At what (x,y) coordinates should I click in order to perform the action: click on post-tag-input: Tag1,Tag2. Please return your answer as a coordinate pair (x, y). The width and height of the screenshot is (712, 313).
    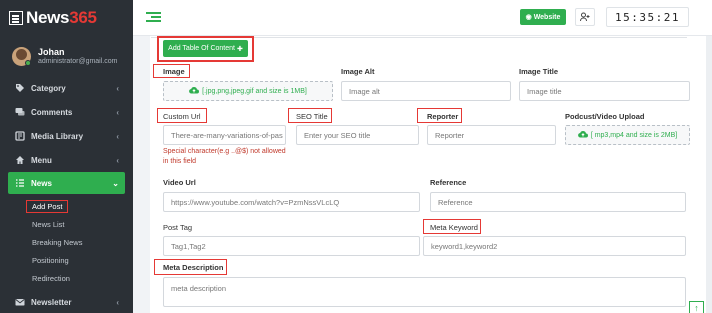
    Looking at the image, I should click on (291, 246).